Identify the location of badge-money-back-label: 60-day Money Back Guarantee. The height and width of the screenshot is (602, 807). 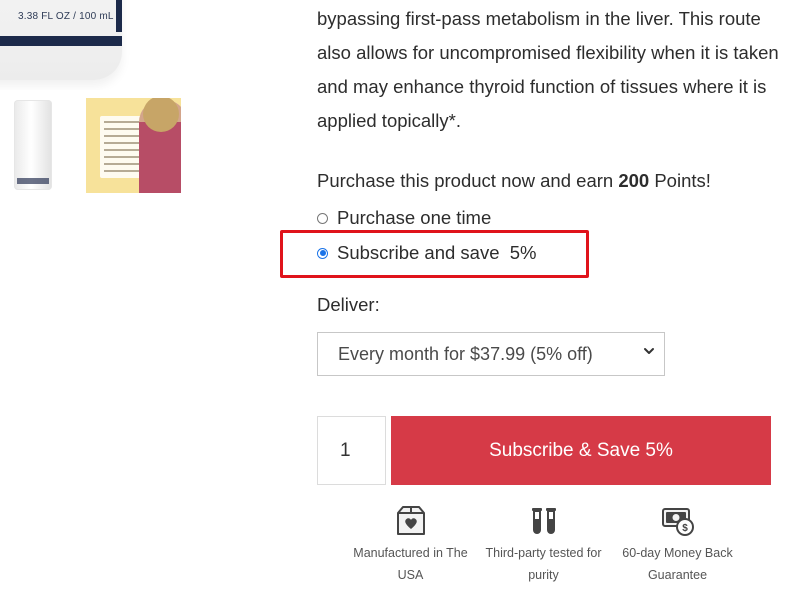
(677, 564).